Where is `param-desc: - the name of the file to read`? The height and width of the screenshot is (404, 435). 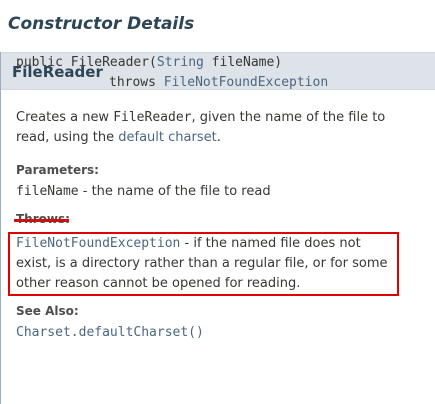
param-desc: - the name of the file to read is located at coordinates (174, 191).